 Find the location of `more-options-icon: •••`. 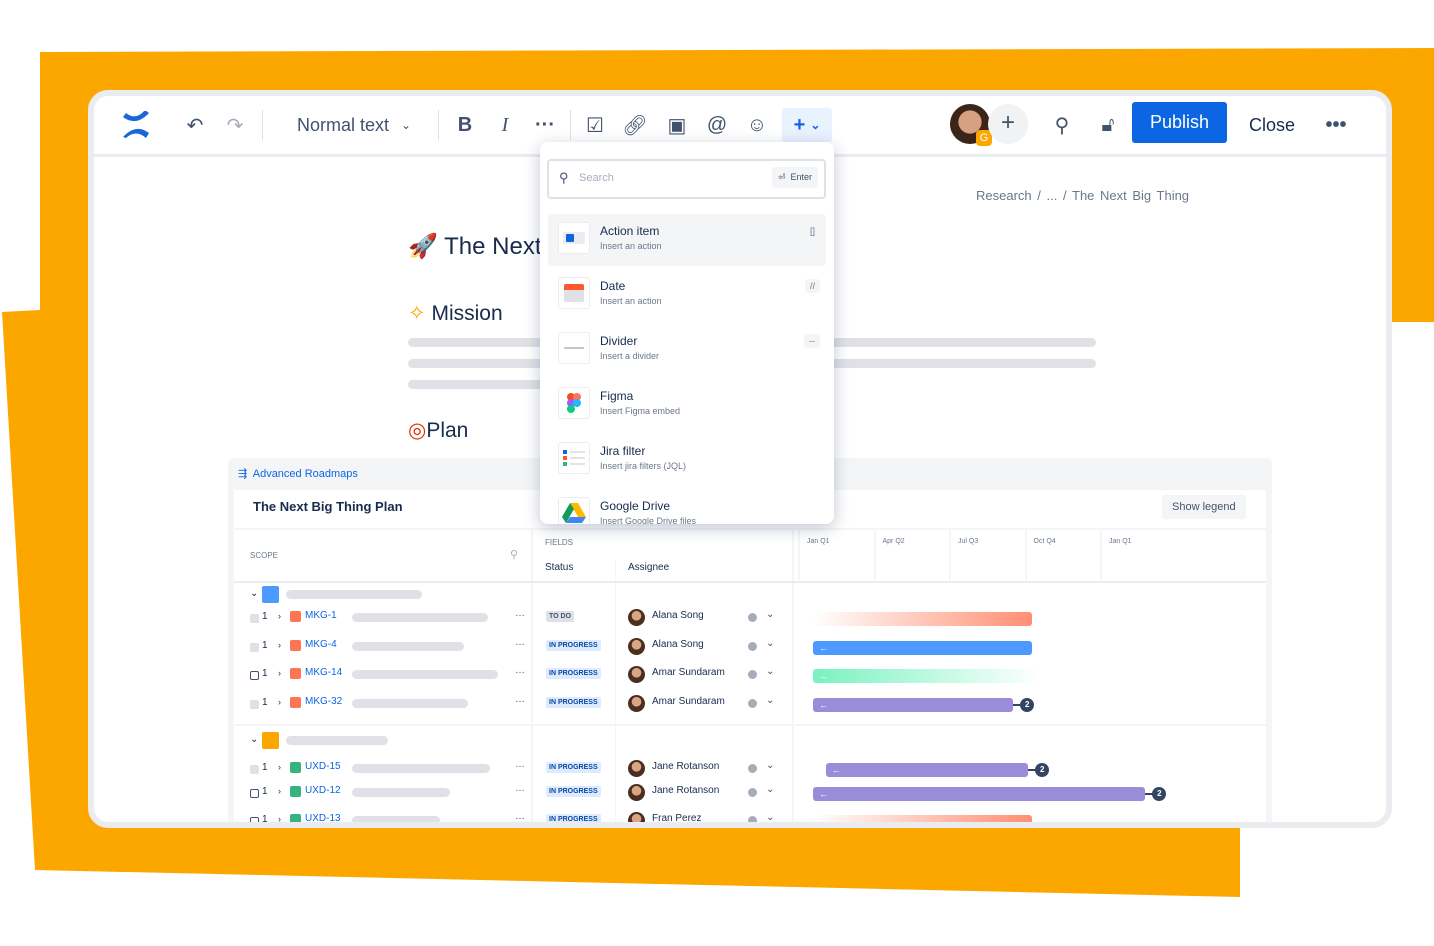

more-options-icon: ••• is located at coordinates (1336, 125).